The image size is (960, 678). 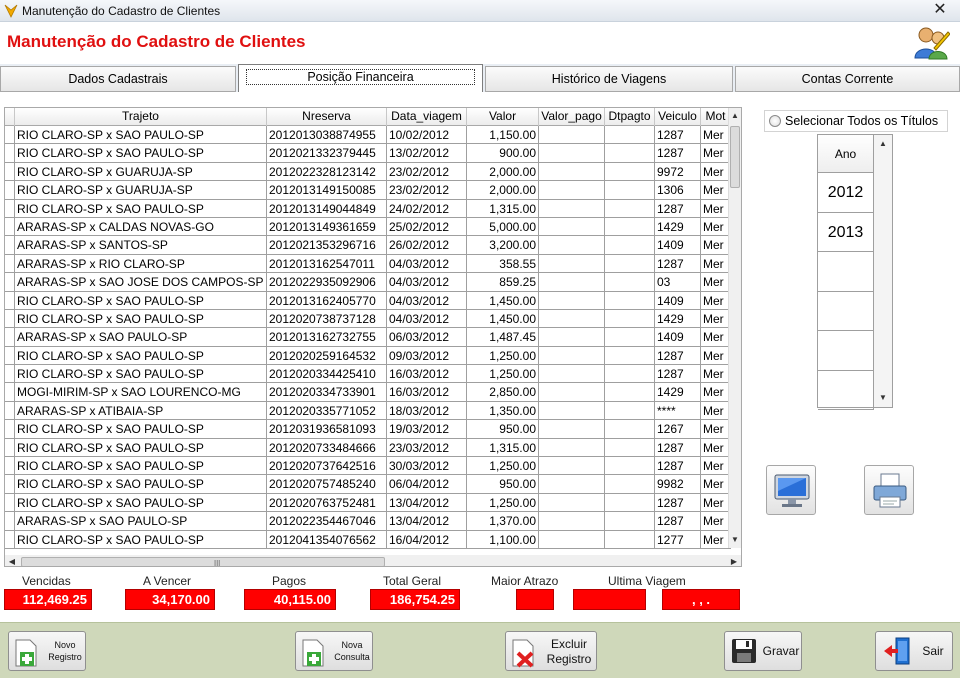 I want to click on year-list: Ano 2012 2013 ▲ ▼, so click(x=855, y=272).